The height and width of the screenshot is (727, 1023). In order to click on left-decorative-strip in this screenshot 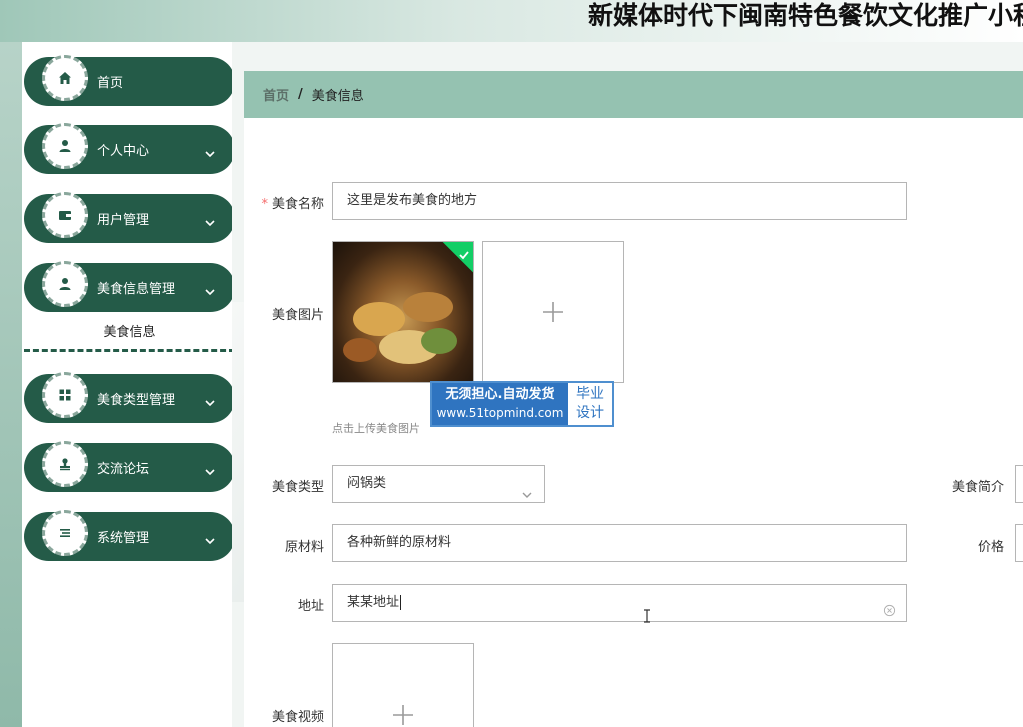, I will do `click(11, 384)`.